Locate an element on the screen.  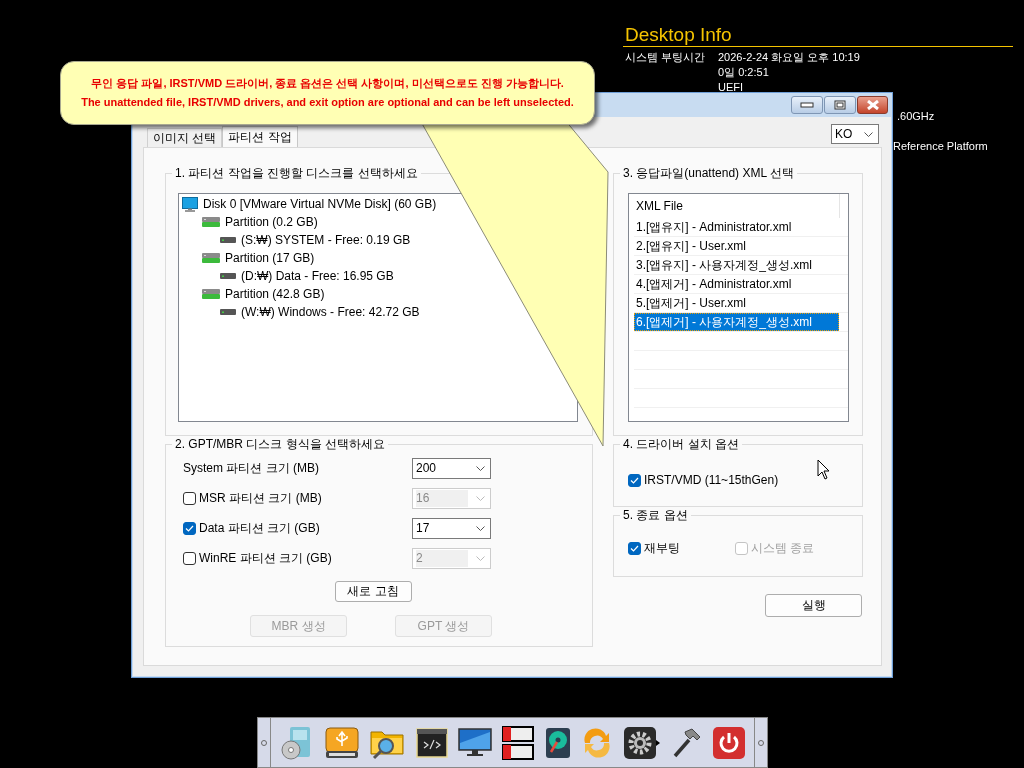
xml-file-item: 4.[앱제거] - Administrator.xml is located at coordinates (736, 284).